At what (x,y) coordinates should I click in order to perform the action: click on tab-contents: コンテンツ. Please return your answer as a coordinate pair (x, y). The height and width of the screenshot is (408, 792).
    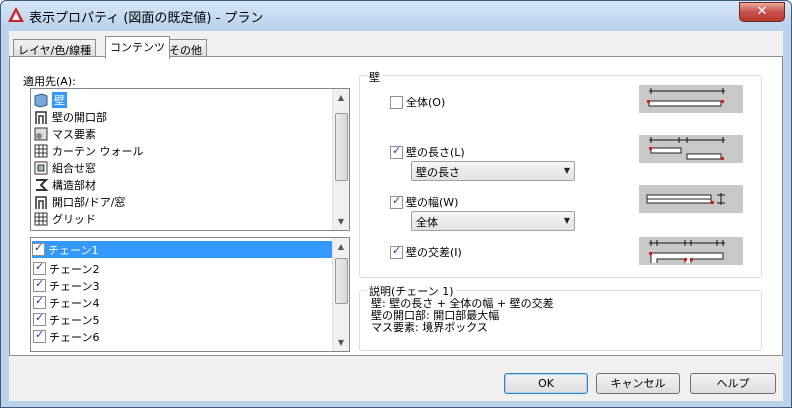
    Looking at the image, I should click on (137, 47).